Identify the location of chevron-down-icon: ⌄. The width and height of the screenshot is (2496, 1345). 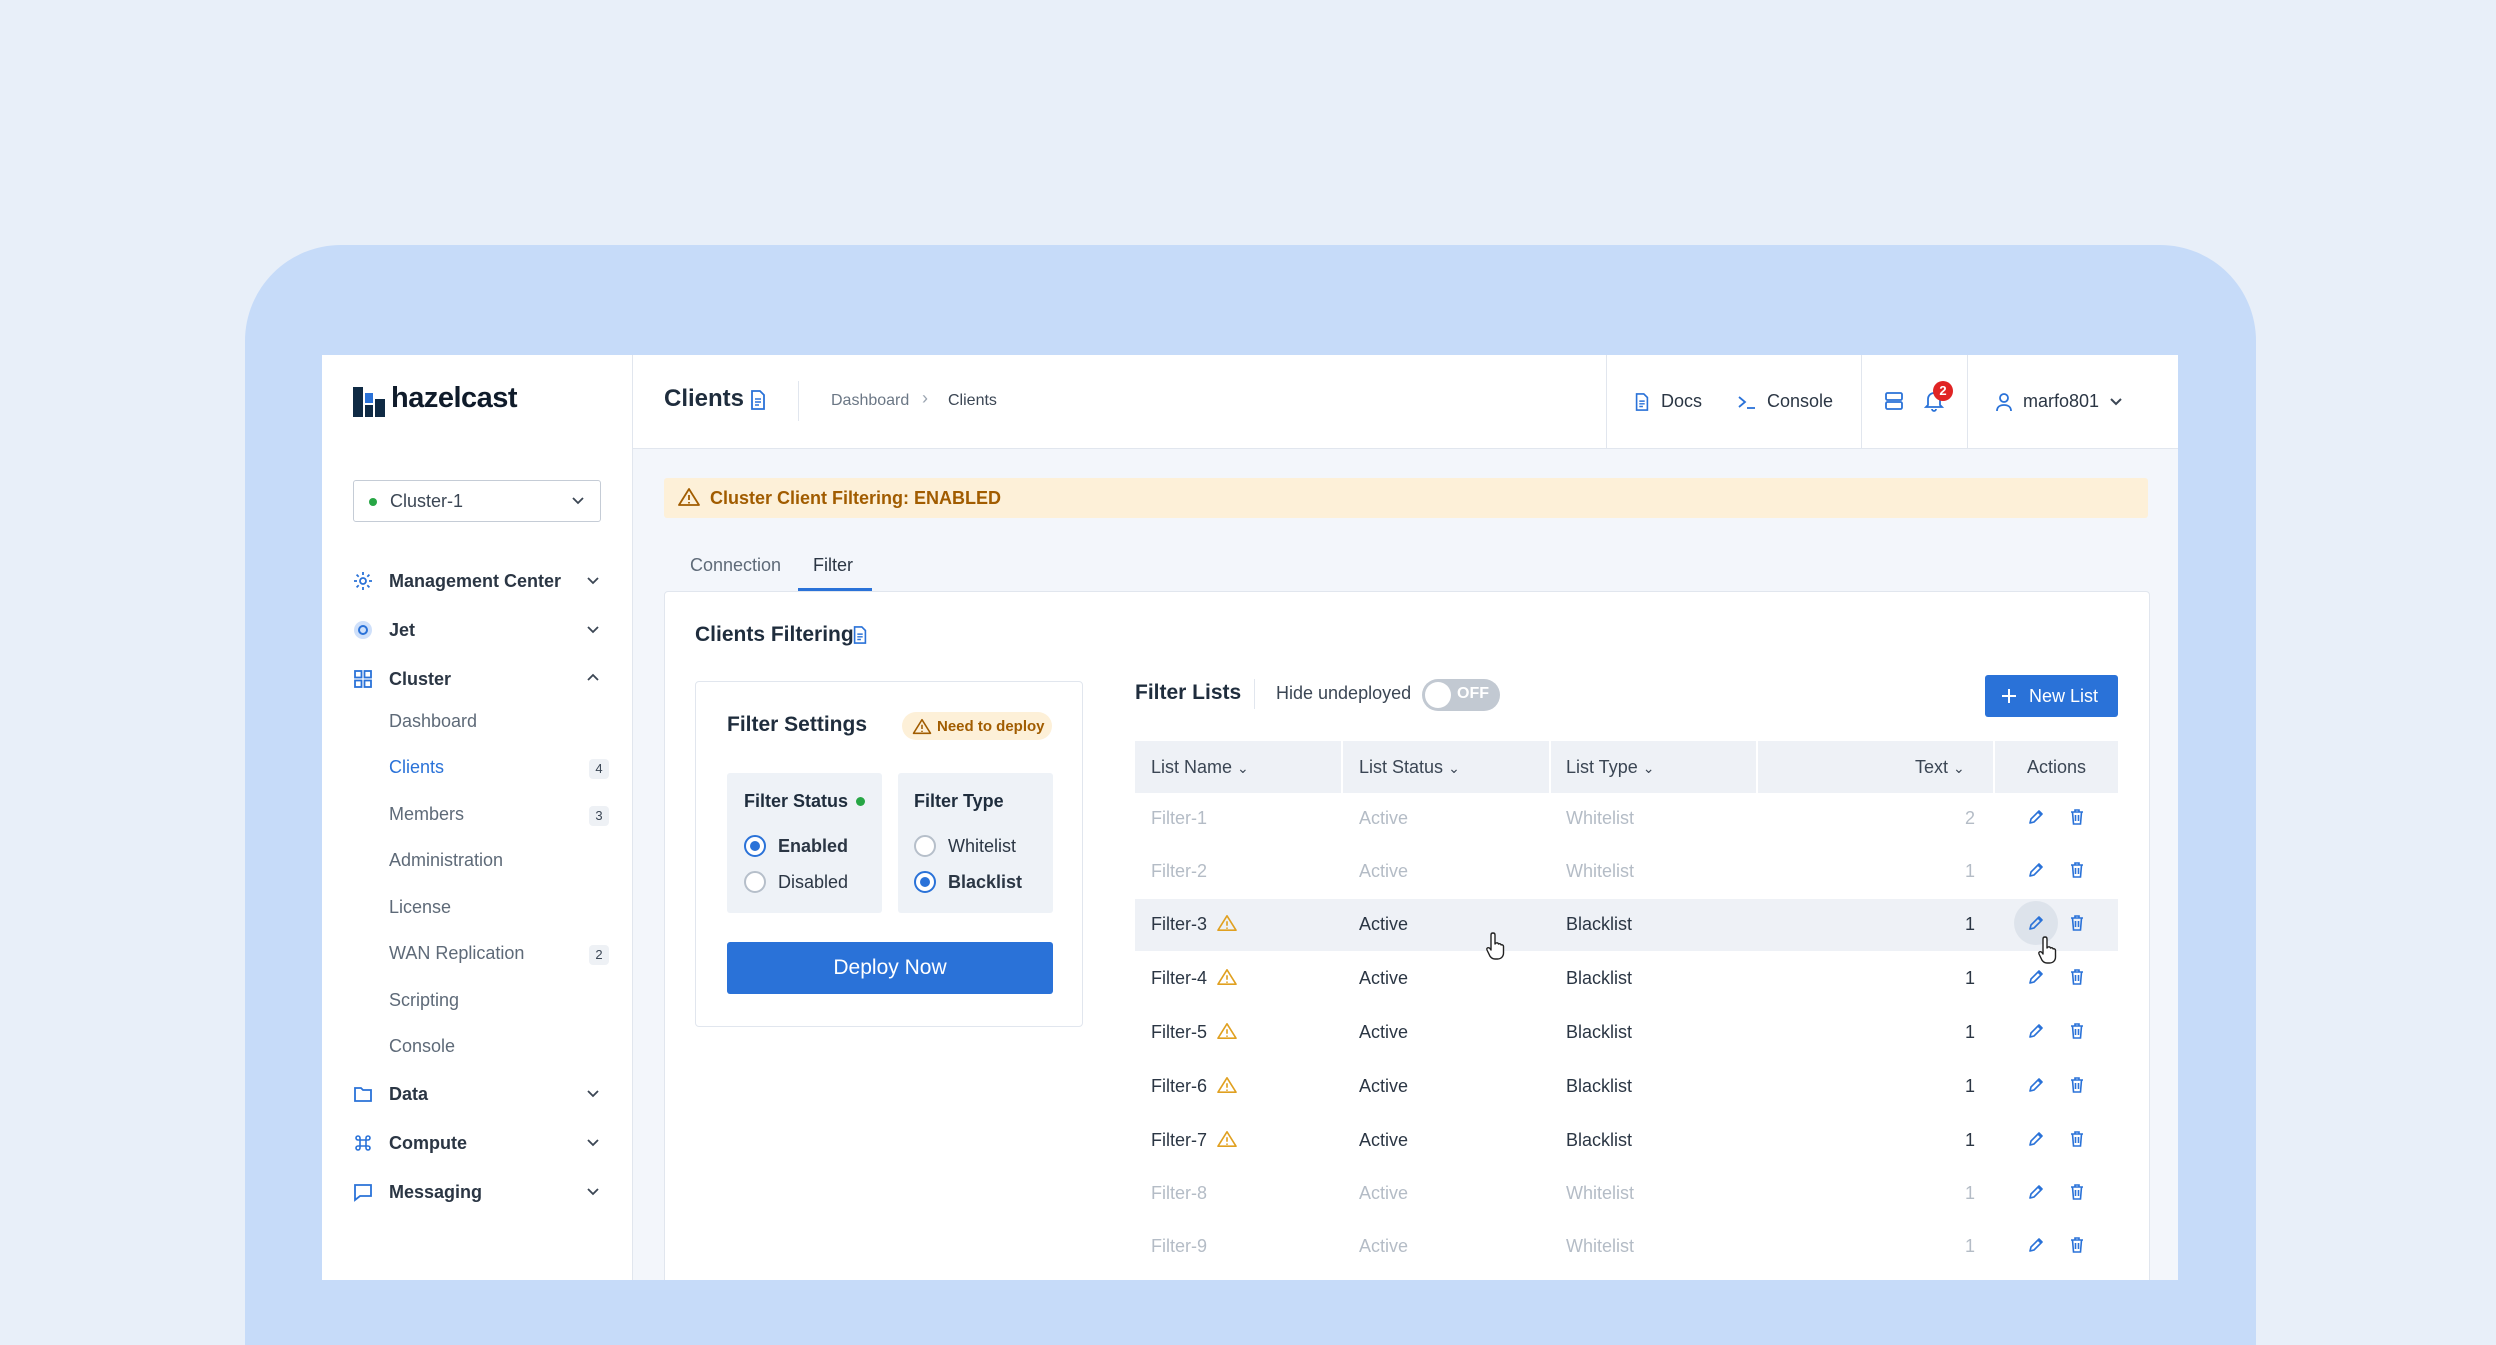
(1959, 768).